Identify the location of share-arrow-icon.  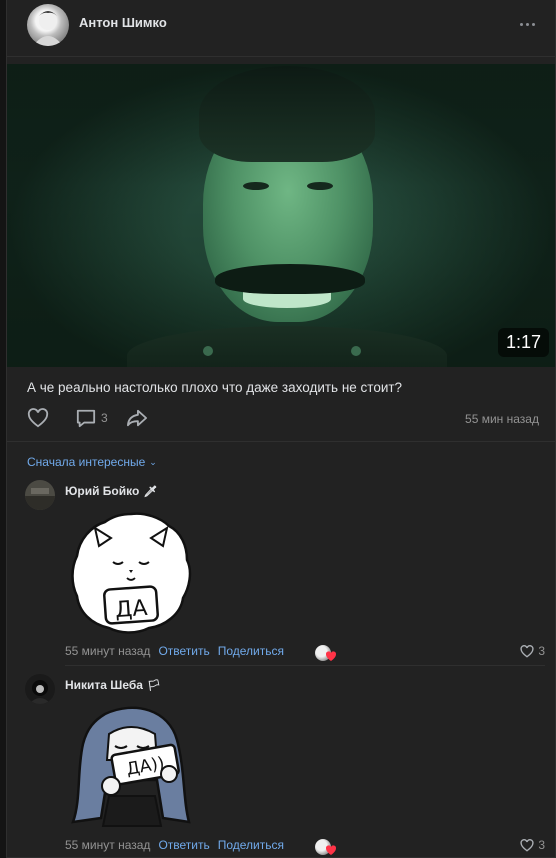
(137, 418).